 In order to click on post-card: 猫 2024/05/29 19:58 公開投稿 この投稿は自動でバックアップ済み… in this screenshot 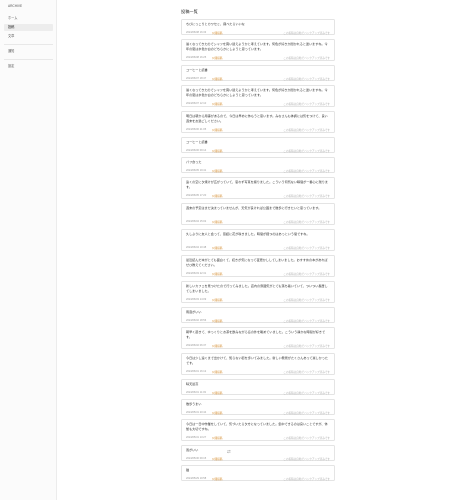, I will do `click(258, 473)`.